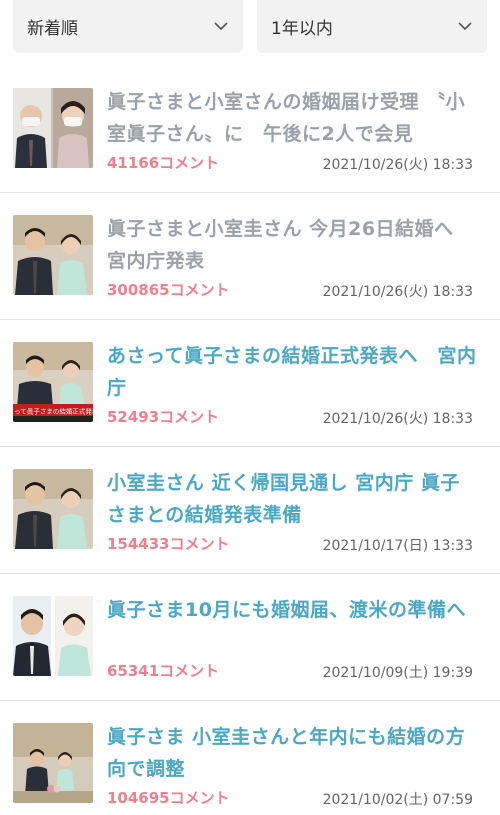 This screenshot has width=500, height=815. I want to click on article-title: 眞子さまと小室さんの婚姻届け受理 〝小室眞子さん〟に 午後に2人で会見, so click(292, 118).